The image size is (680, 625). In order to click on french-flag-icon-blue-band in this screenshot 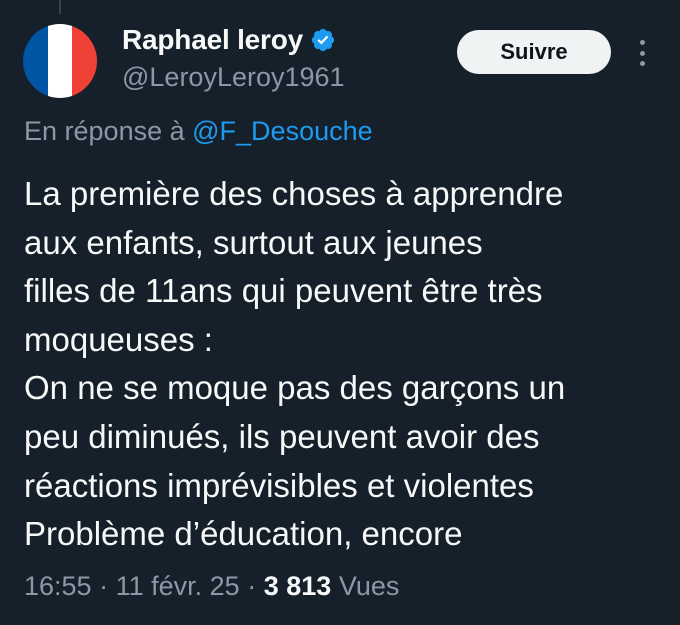, I will do `click(35, 61)`.